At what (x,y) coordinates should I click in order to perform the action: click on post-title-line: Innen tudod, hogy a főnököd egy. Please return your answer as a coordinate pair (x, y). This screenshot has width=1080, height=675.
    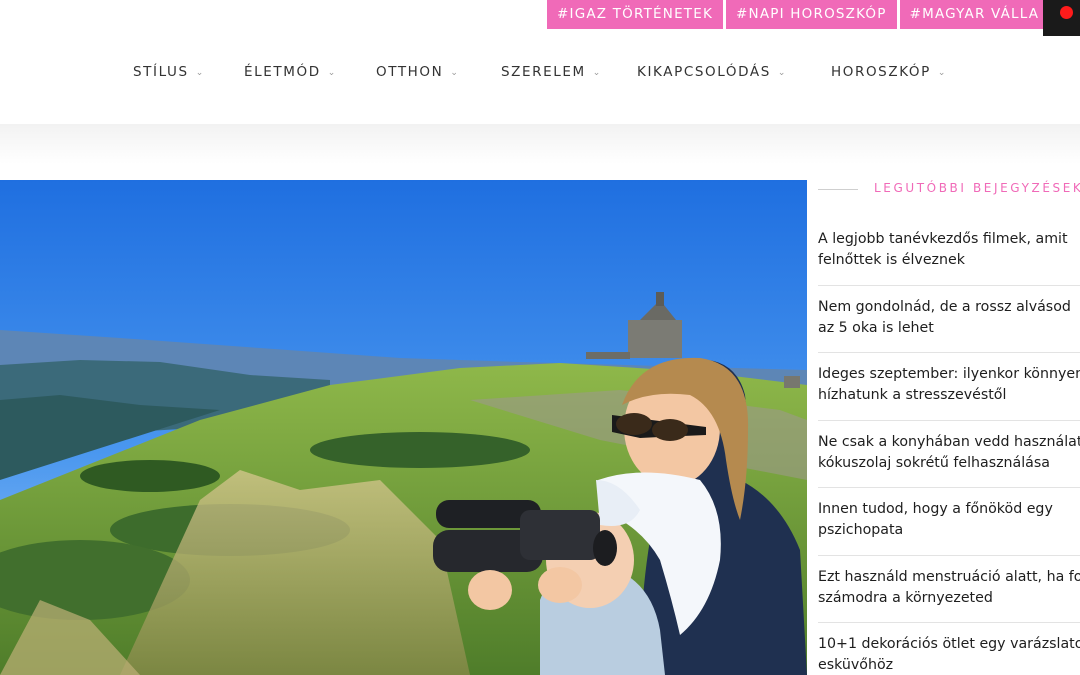
    Looking at the image, I should click on (935, 509).